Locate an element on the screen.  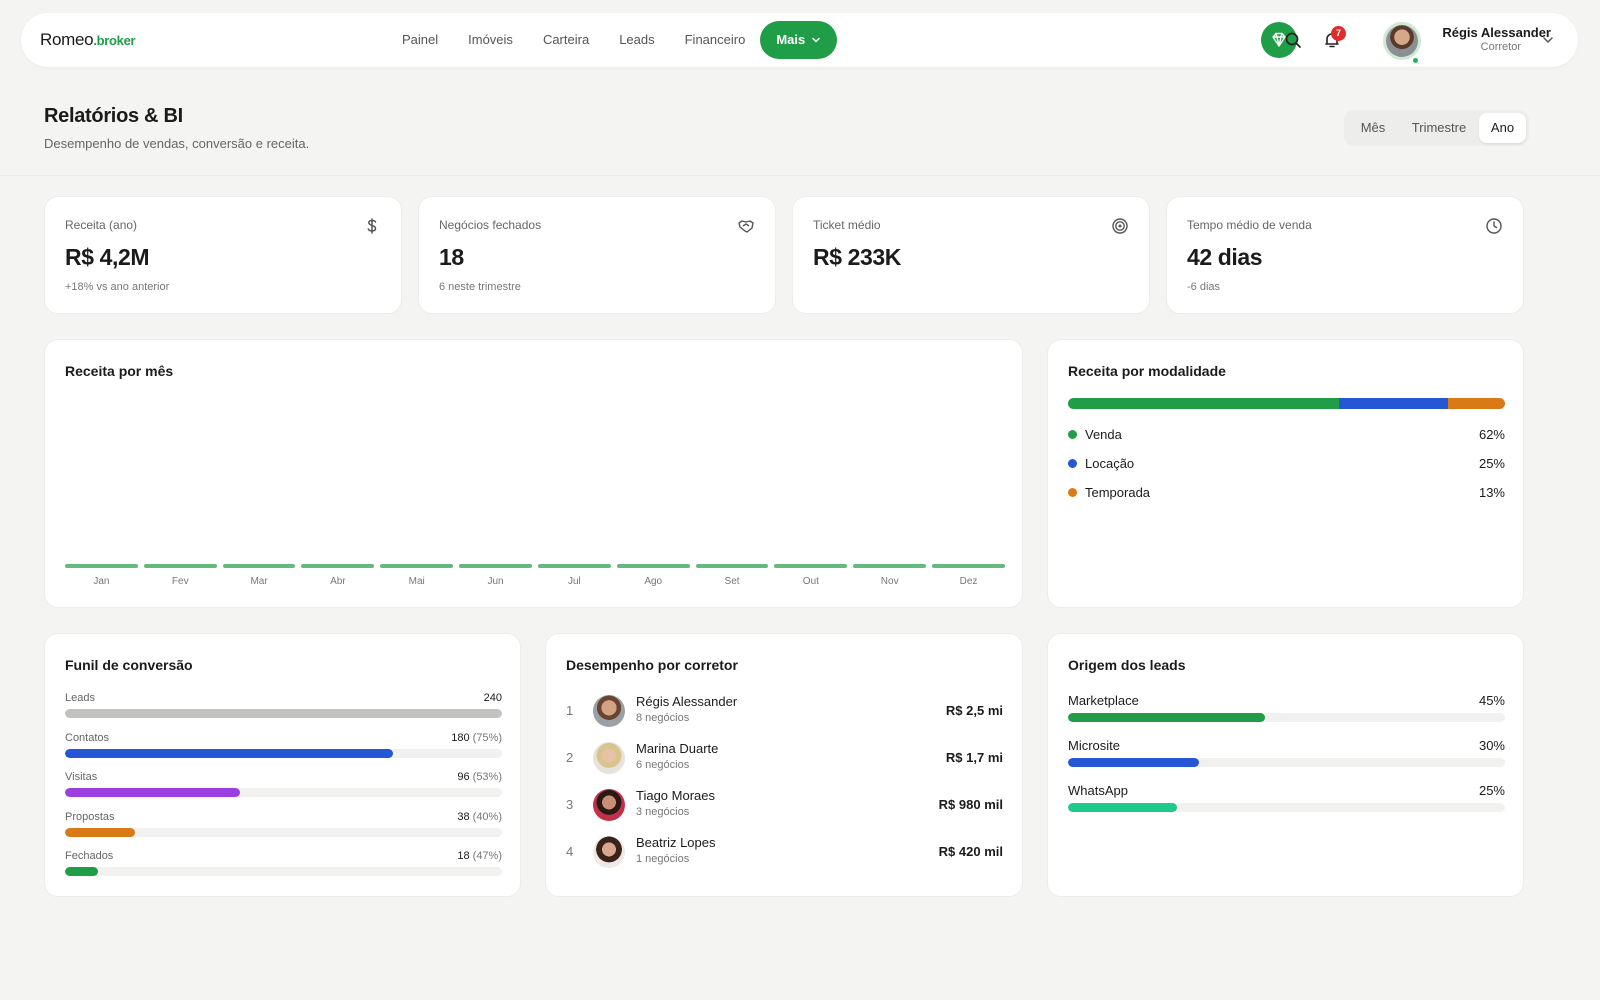
broker-name: Marina Duarte is located at coordinates (677, 748).